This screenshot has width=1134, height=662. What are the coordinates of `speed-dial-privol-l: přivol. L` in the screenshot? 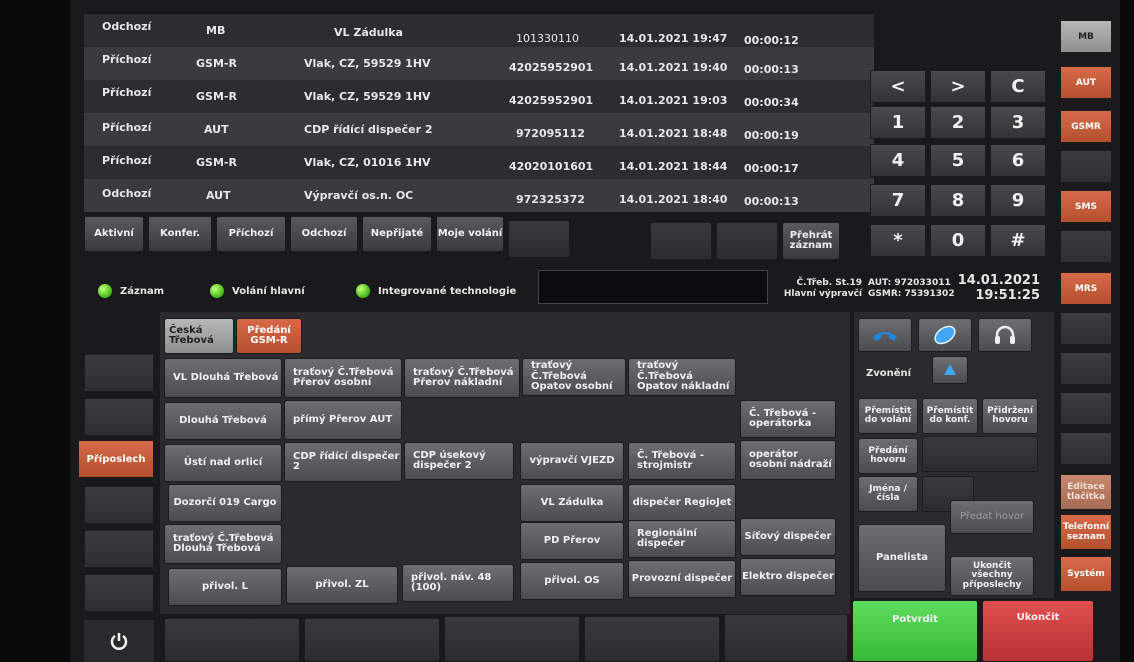 It's located at (225, 587).